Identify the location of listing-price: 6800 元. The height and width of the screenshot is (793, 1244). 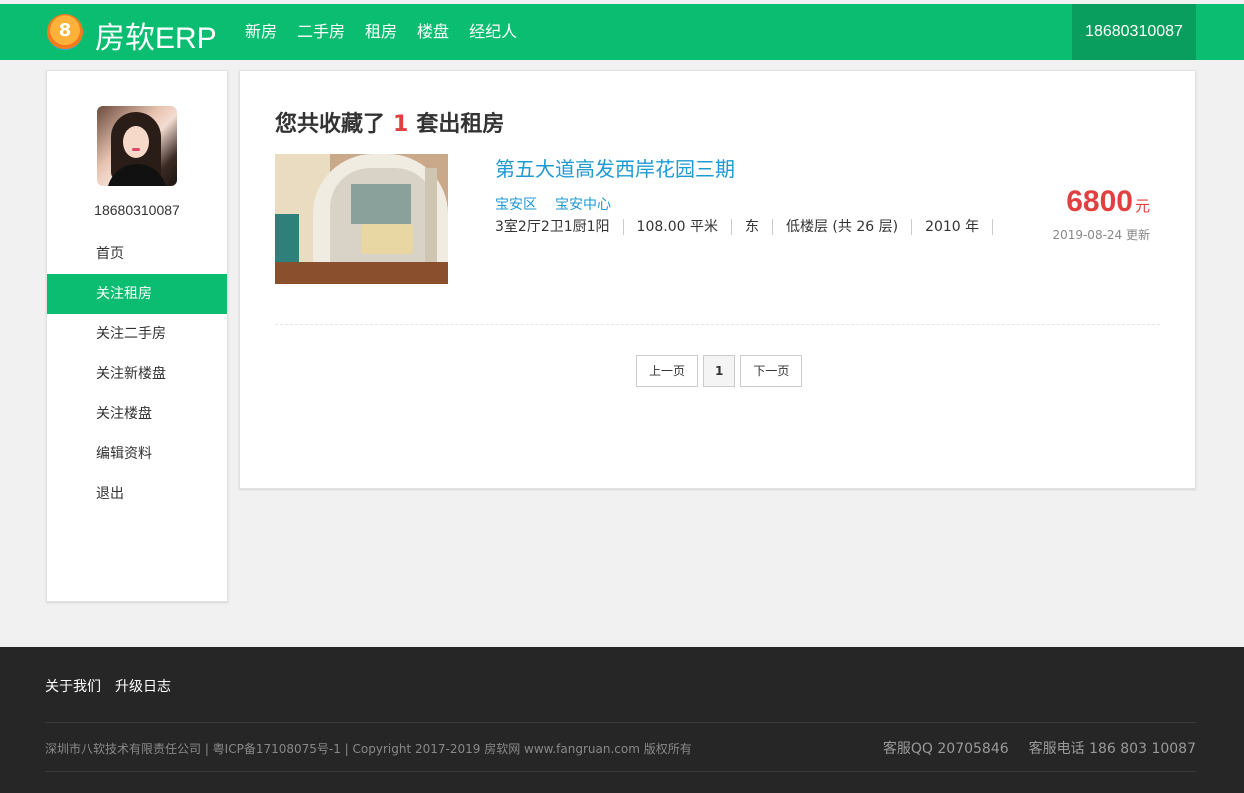
(1108, 202).